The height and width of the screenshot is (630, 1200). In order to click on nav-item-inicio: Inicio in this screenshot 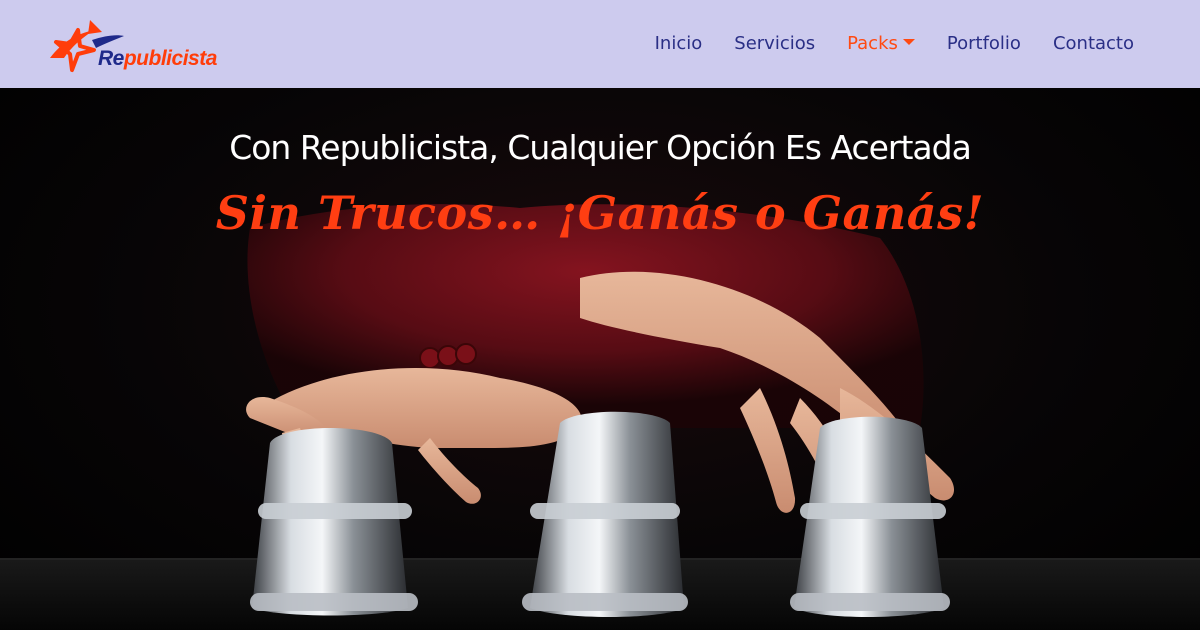, I will do `click(679, 44)`.